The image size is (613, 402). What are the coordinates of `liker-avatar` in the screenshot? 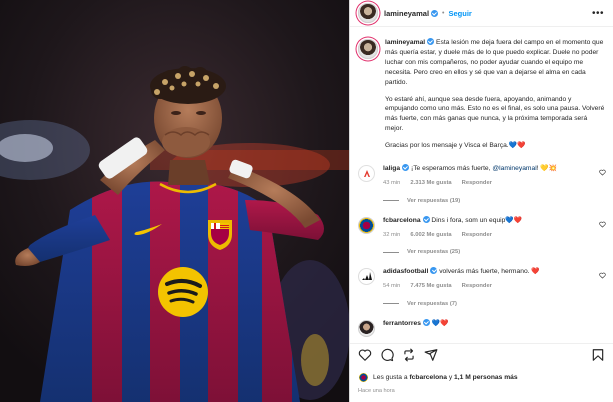 It's located at (363, 377).